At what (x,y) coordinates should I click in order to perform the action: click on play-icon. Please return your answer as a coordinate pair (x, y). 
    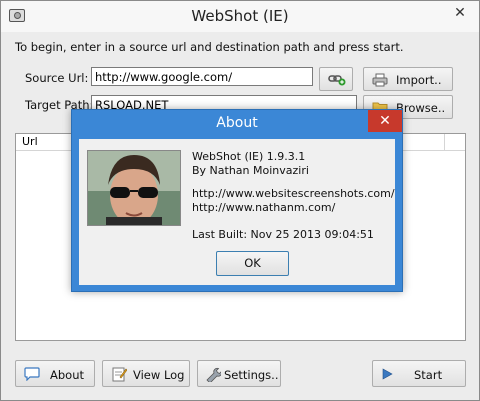
    Looking at the image, I should click on (387, 374).